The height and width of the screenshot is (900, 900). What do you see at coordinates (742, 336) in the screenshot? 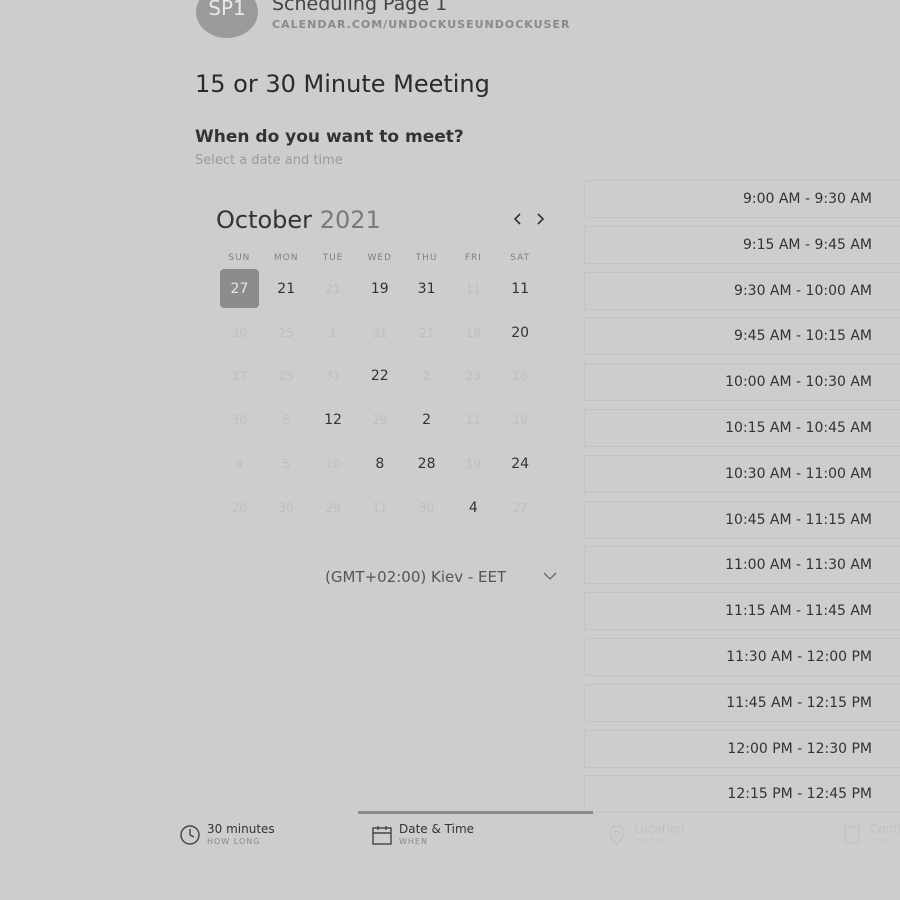
I see `time-slot-button: 9:45 AM - 10:15 AM` at bounding box center [742, 336].